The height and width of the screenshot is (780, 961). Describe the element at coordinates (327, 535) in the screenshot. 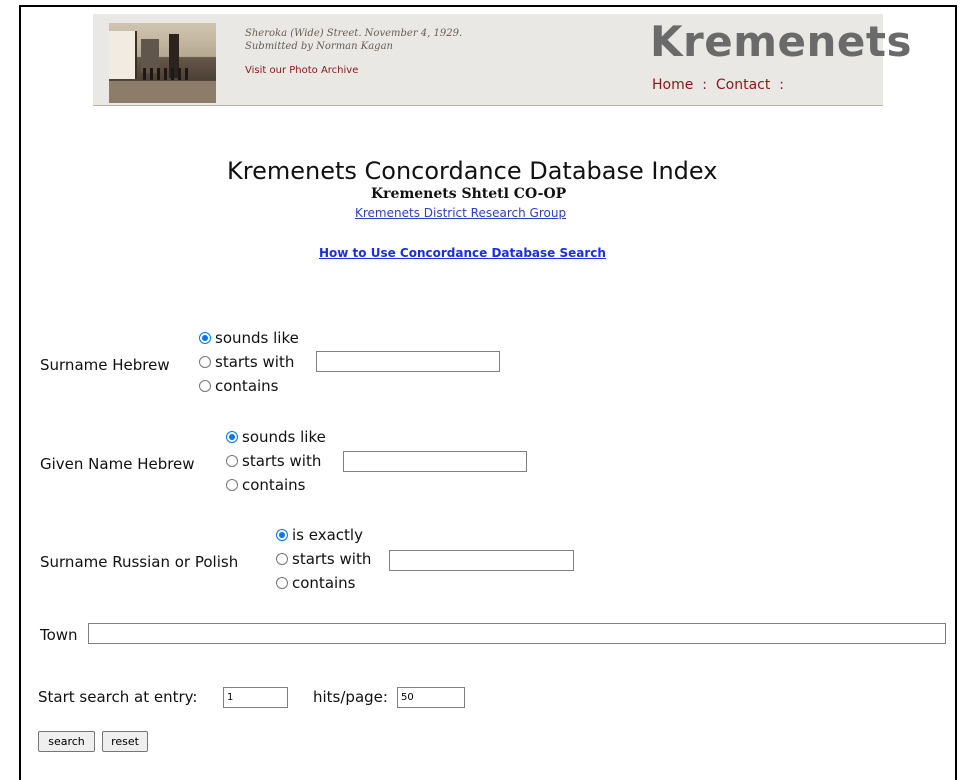

I see `surname-russian-polish-option-is-exactly: is exactly` at that location.